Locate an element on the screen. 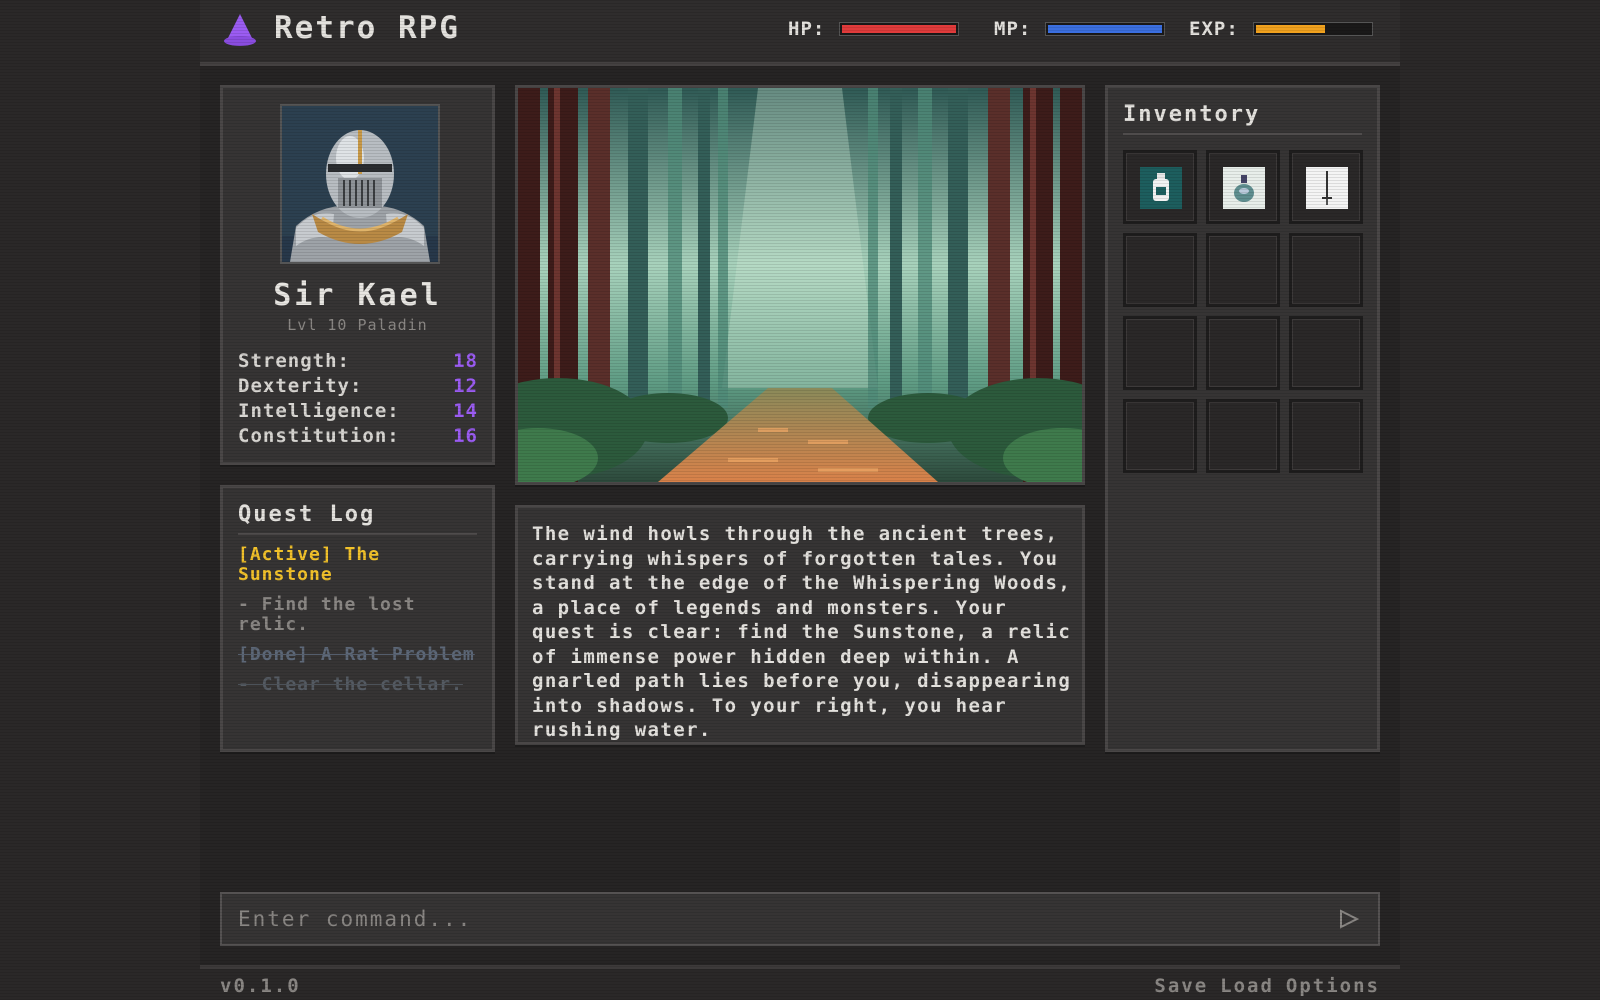 This screenshot has width=1600, height=1000. stat-value: 12 is located at coordinates (465, 386).